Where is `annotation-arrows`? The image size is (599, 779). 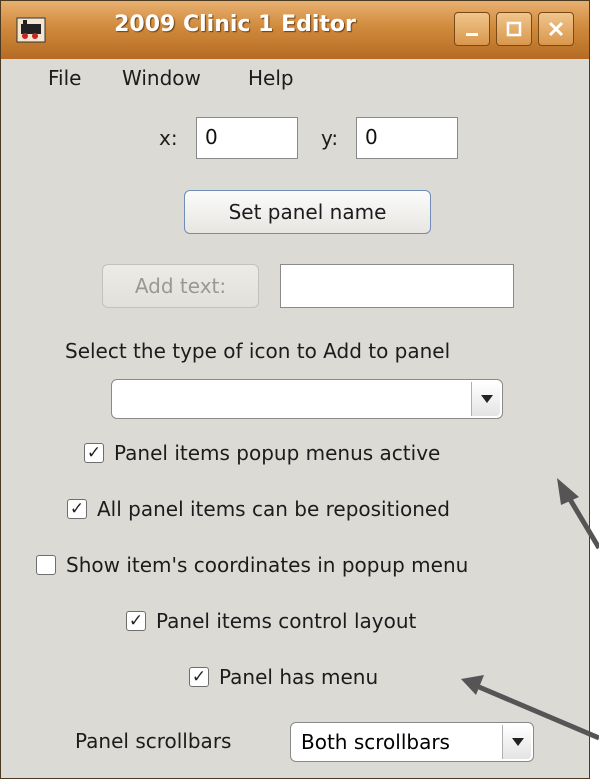 annotation-arrows is located at coordinates (530, 609).